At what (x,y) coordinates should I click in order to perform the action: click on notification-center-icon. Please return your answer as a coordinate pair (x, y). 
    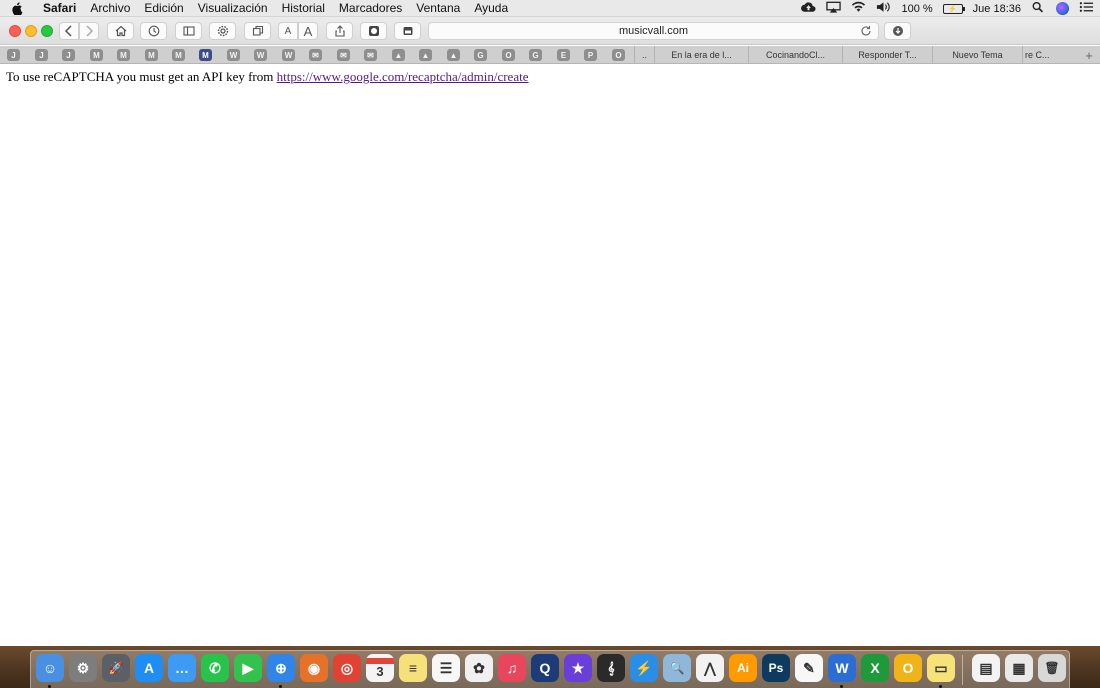
    Looking at the image, I should click on (1086, 8).